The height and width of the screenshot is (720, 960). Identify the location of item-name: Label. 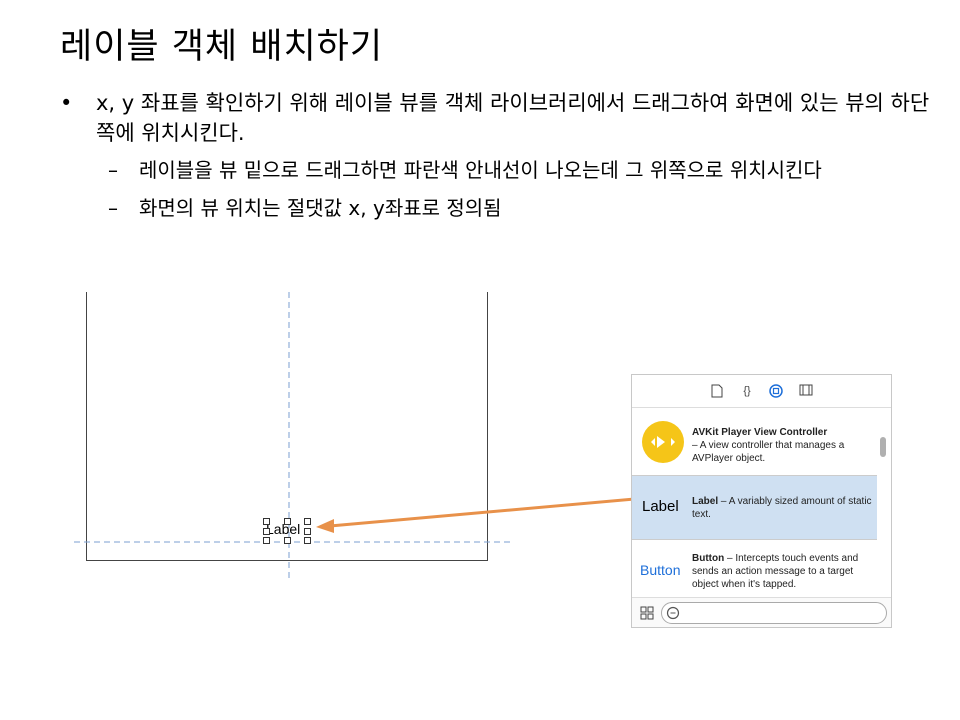
(705, 501).